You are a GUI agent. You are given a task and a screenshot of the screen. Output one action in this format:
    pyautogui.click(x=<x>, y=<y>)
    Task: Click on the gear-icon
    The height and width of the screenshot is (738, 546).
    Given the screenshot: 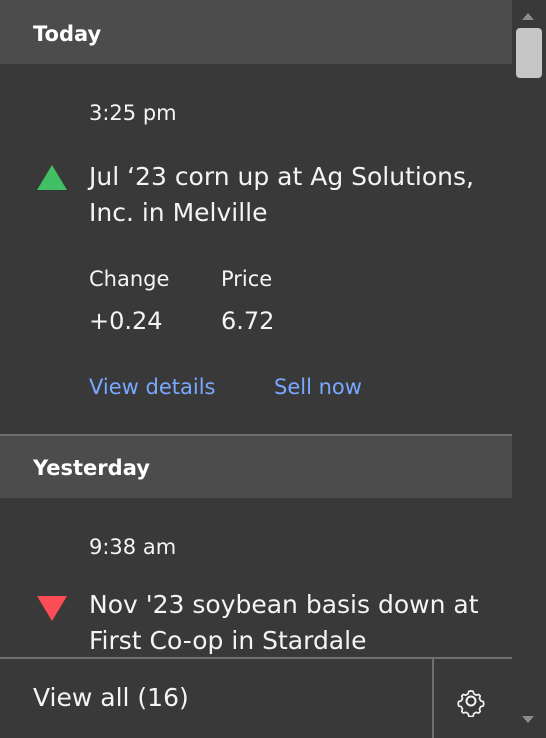 What is the action you would take?
    pyautogui.click(x=471, y=701)
    